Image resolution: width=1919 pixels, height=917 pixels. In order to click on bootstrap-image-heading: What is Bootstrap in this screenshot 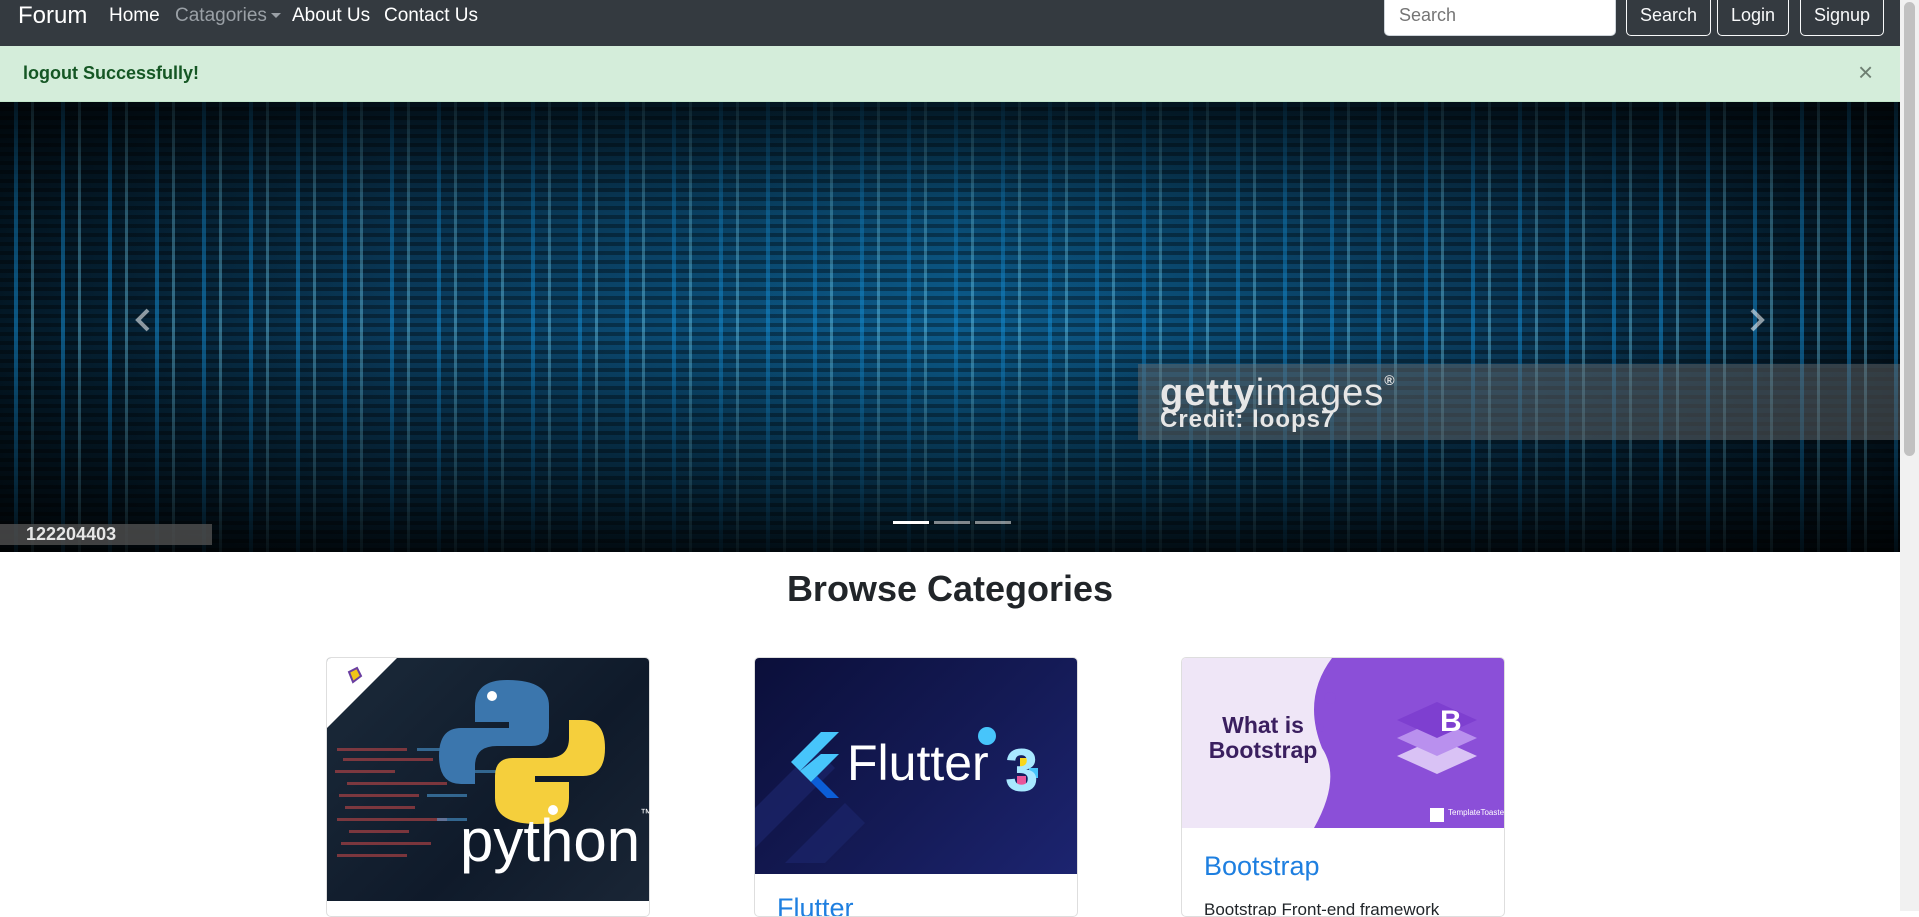, I will do `click(1263, 737)`.